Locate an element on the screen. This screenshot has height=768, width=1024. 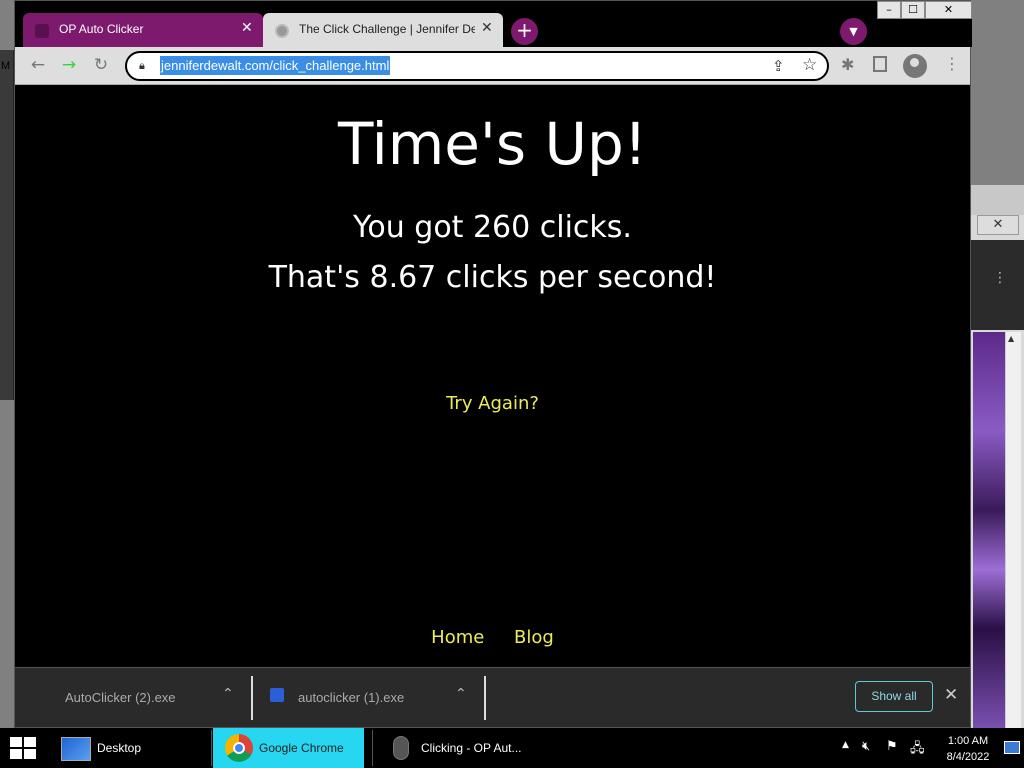
blog-link: Blog is located at coordinates (534, 637).